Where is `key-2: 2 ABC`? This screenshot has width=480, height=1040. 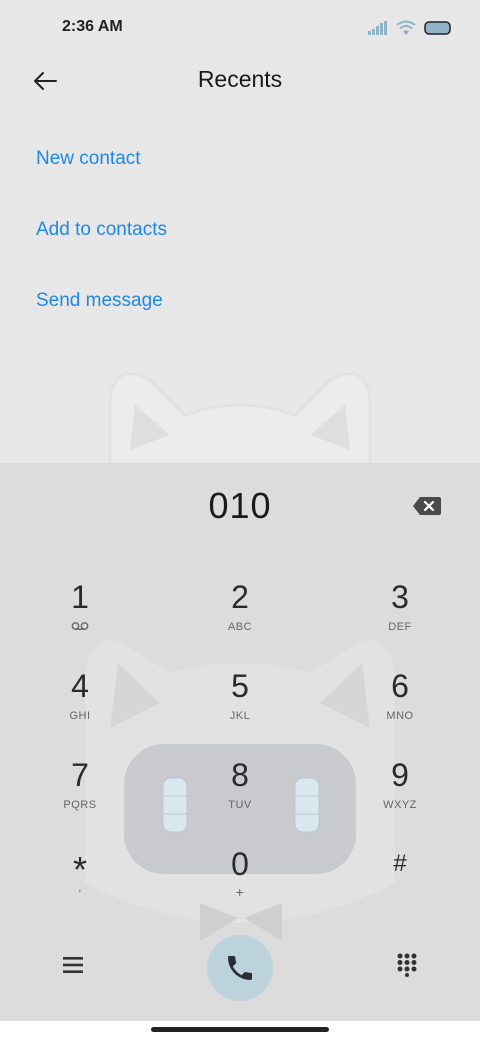 key-2: 2 ABC is located at coordinates (240, 617).